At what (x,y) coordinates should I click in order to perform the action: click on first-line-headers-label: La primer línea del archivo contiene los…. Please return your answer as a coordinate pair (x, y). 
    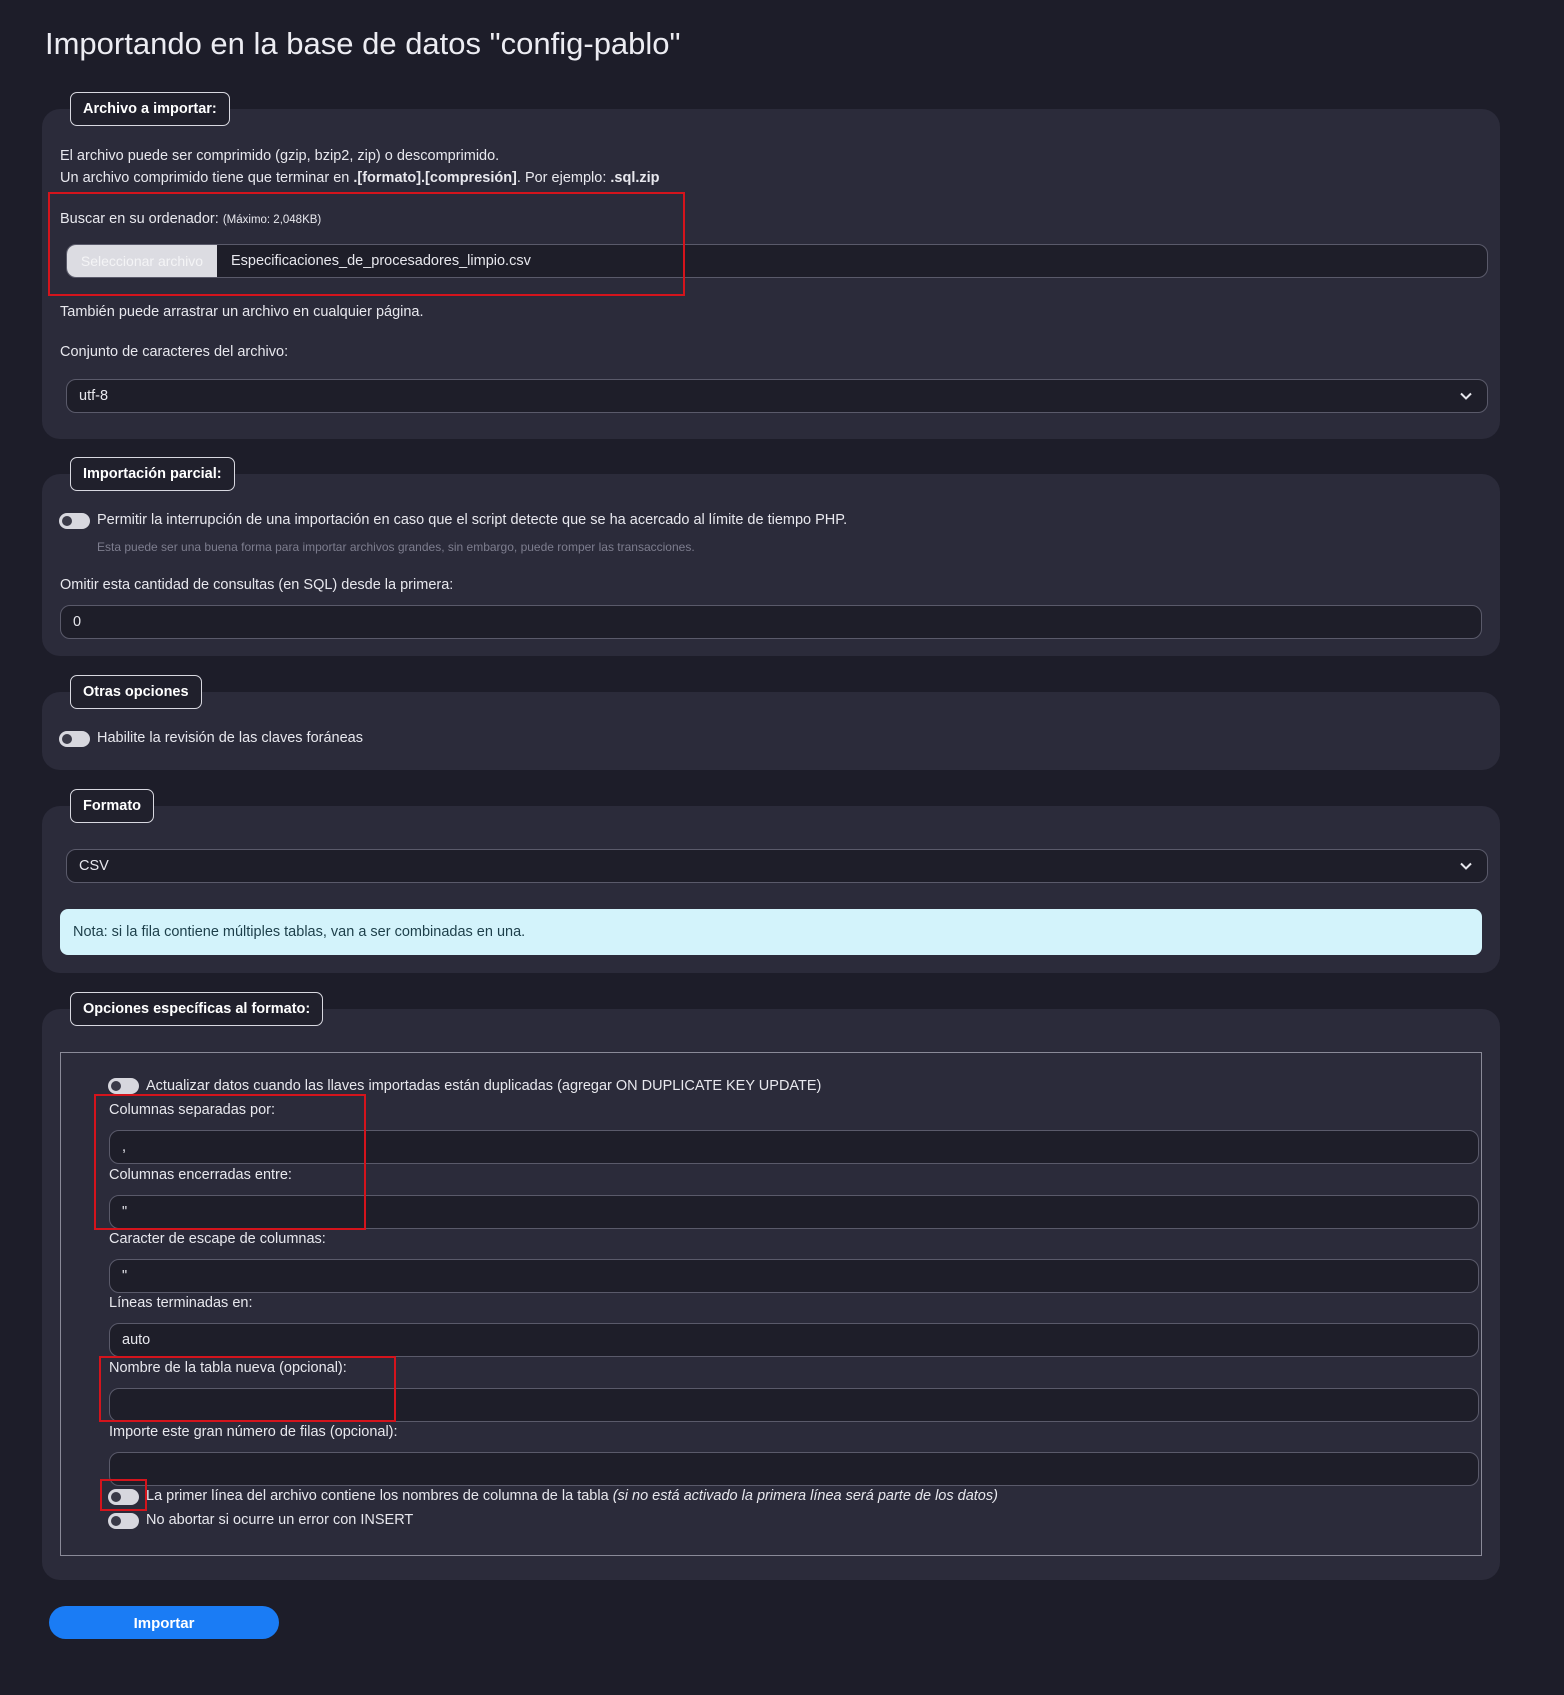
    Looking at the image, I should click on (572, 1496).